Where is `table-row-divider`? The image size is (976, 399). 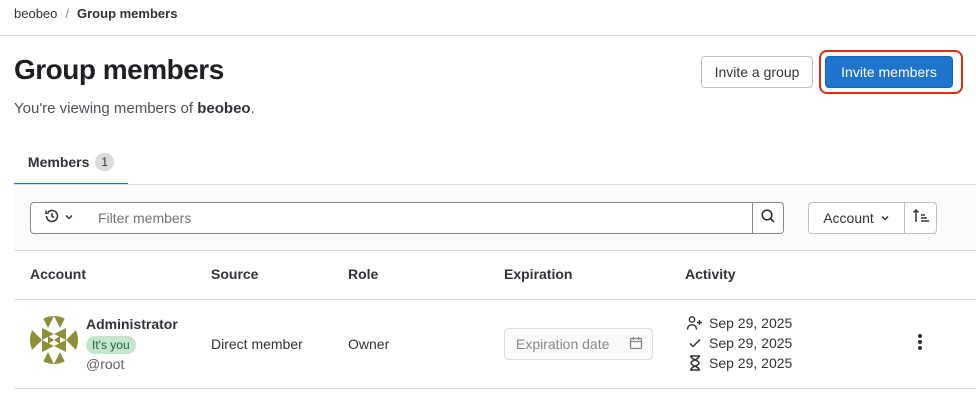 table-row-divider is located at coordinates (495, 388).